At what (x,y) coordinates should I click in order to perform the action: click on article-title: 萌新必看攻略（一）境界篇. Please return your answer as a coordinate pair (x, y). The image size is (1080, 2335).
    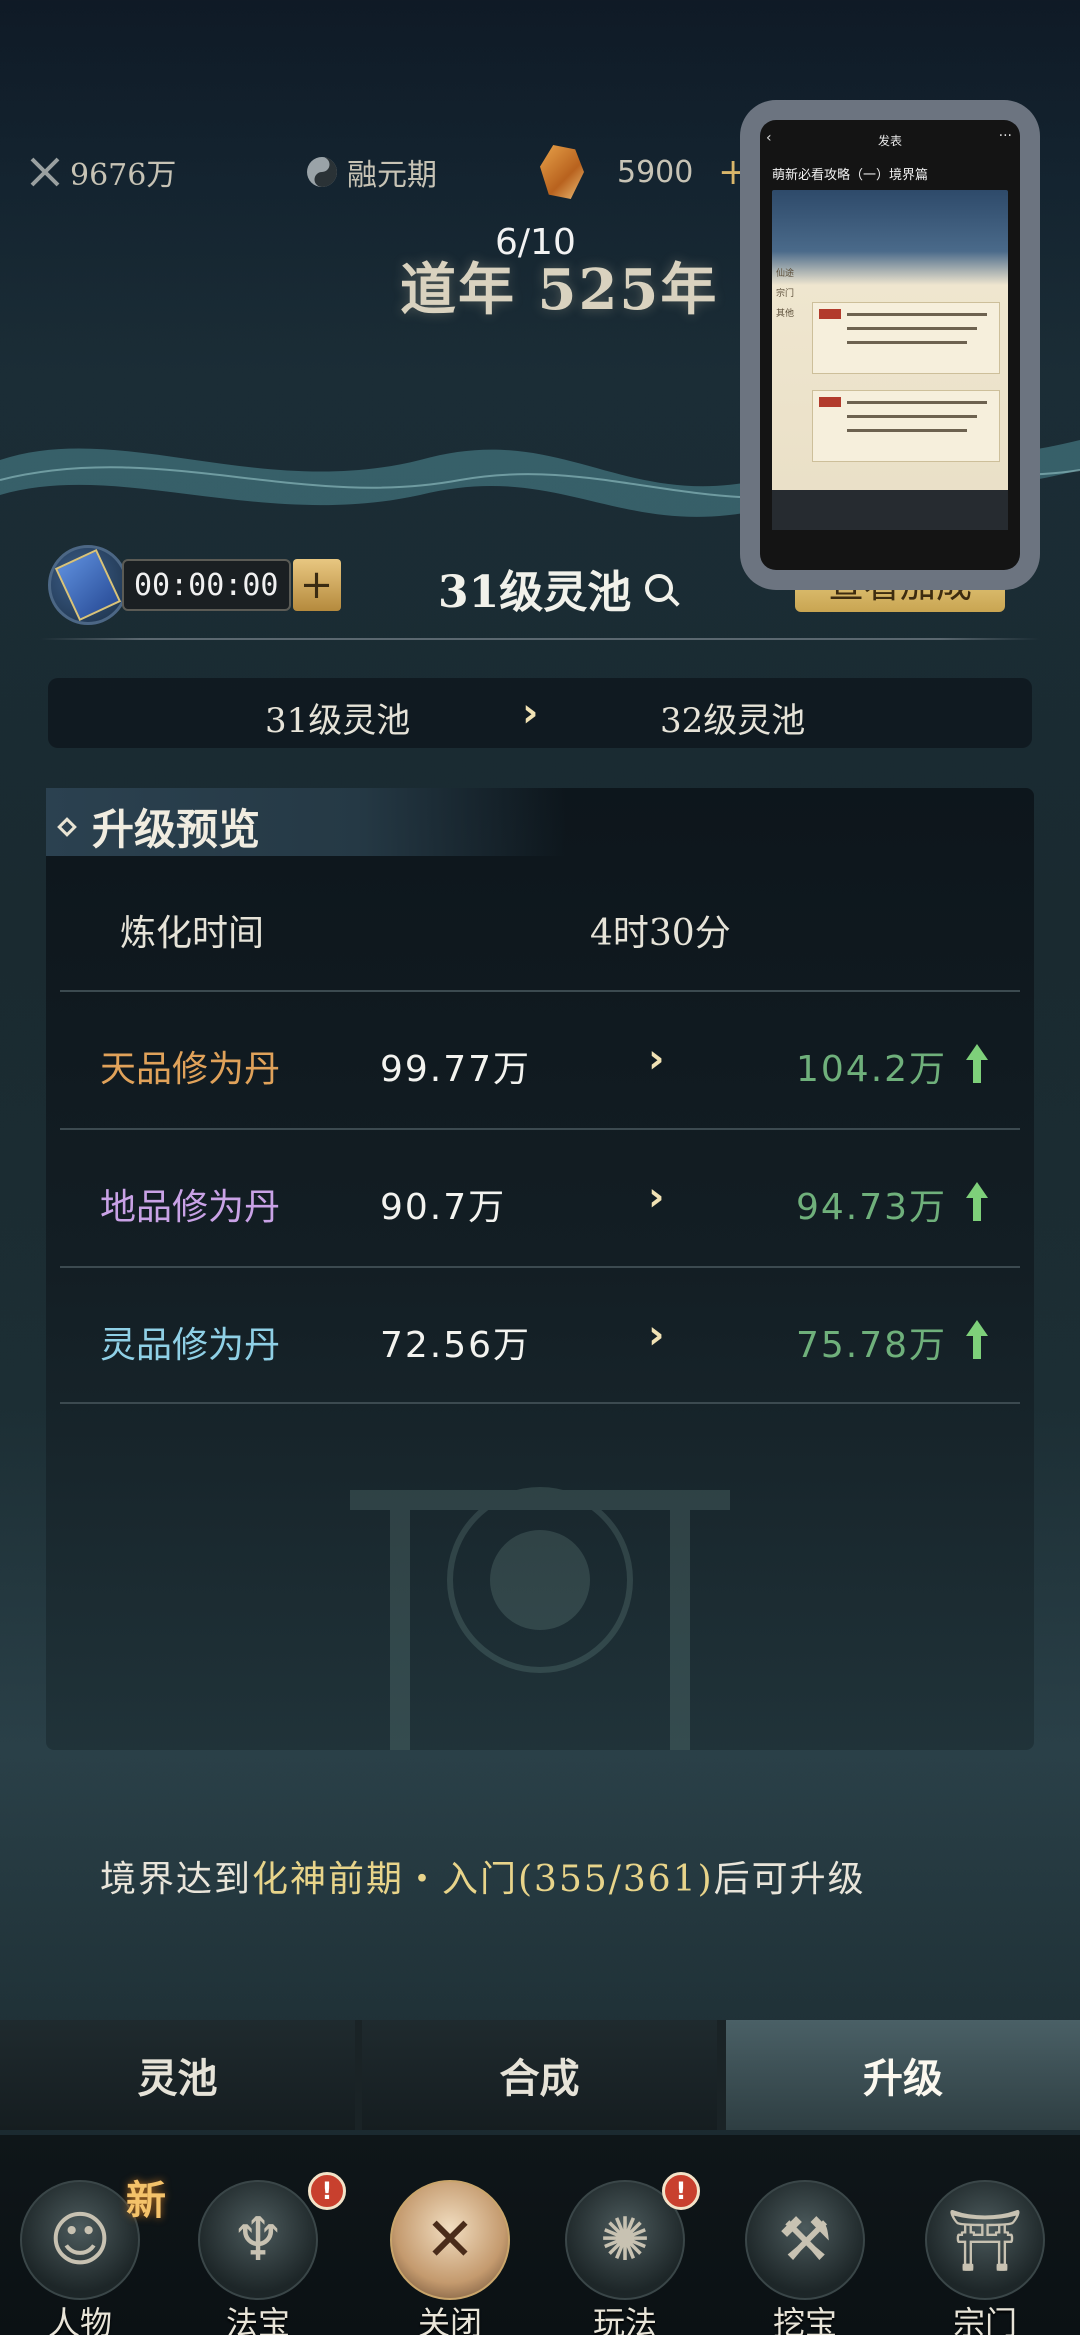
    Looking at the image, I should click on (850, 174).